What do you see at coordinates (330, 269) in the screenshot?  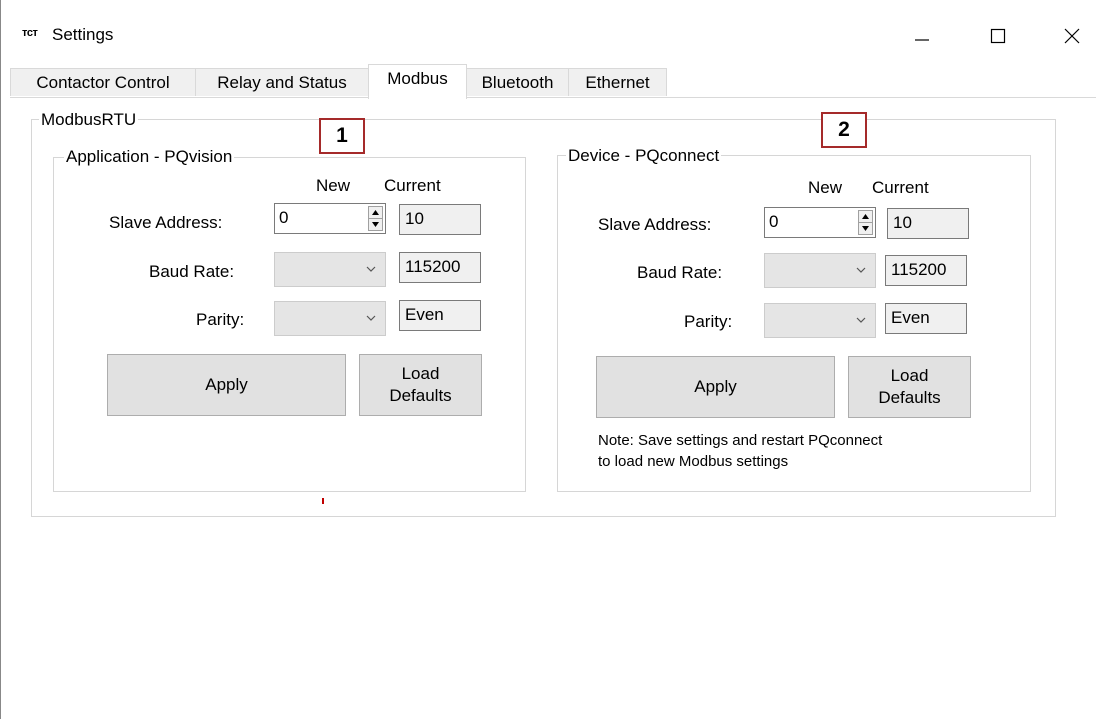 I see `app-baud-rate-select` at bounding box center [330, 269].